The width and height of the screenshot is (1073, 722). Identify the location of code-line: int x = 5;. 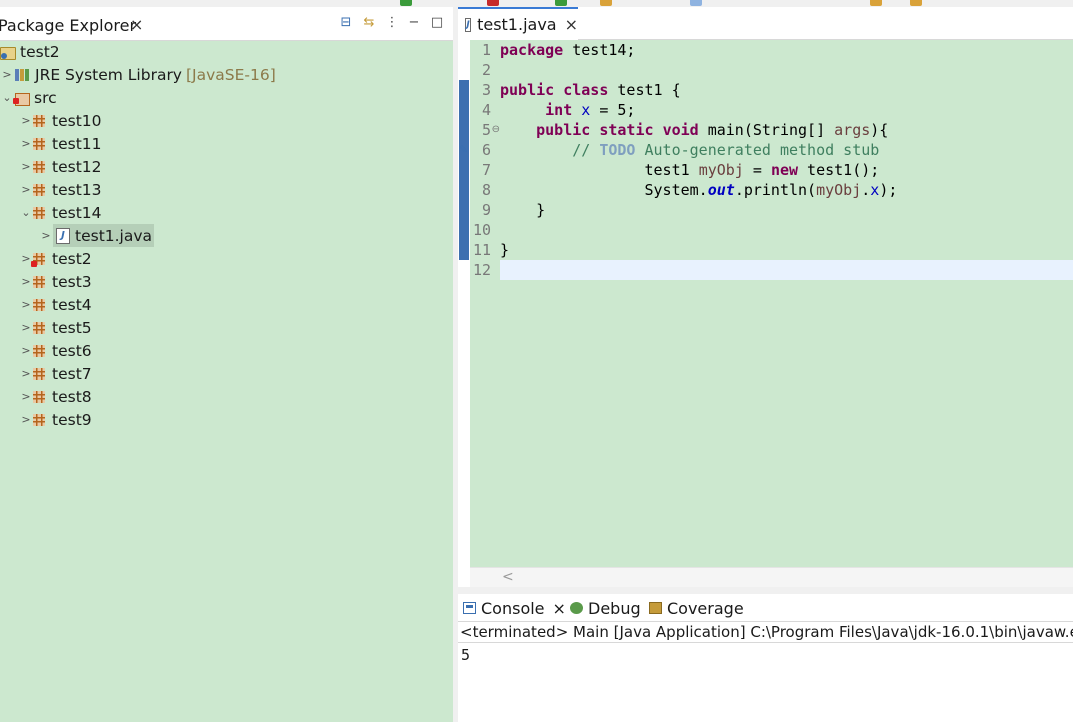
(567, 110).